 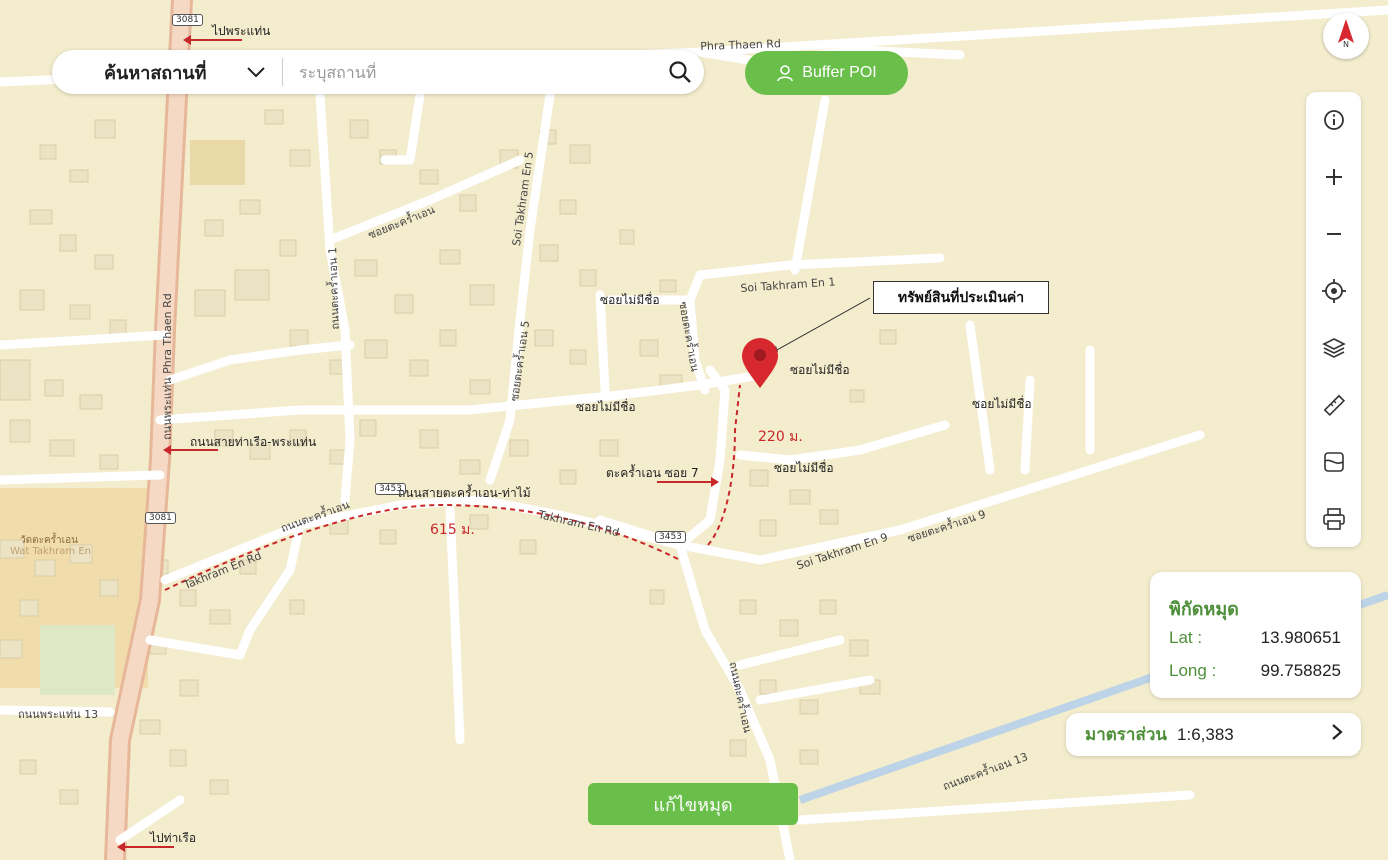 I want to click on buffer-poi-button: Buffer POI, so click(x=826, y=73).